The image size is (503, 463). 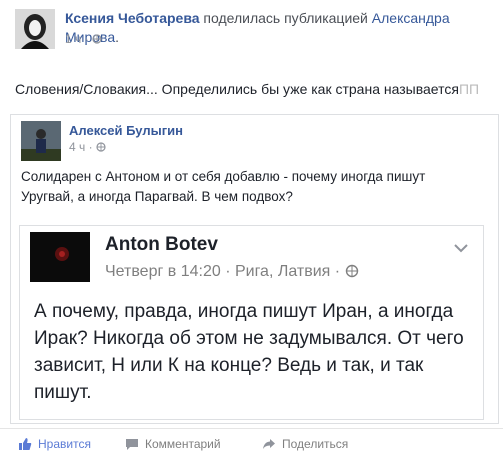 What do you see at coordinates (269, 444) in the screenshot?
I see `share-arrow-icon` at bounding box center [269, 444].